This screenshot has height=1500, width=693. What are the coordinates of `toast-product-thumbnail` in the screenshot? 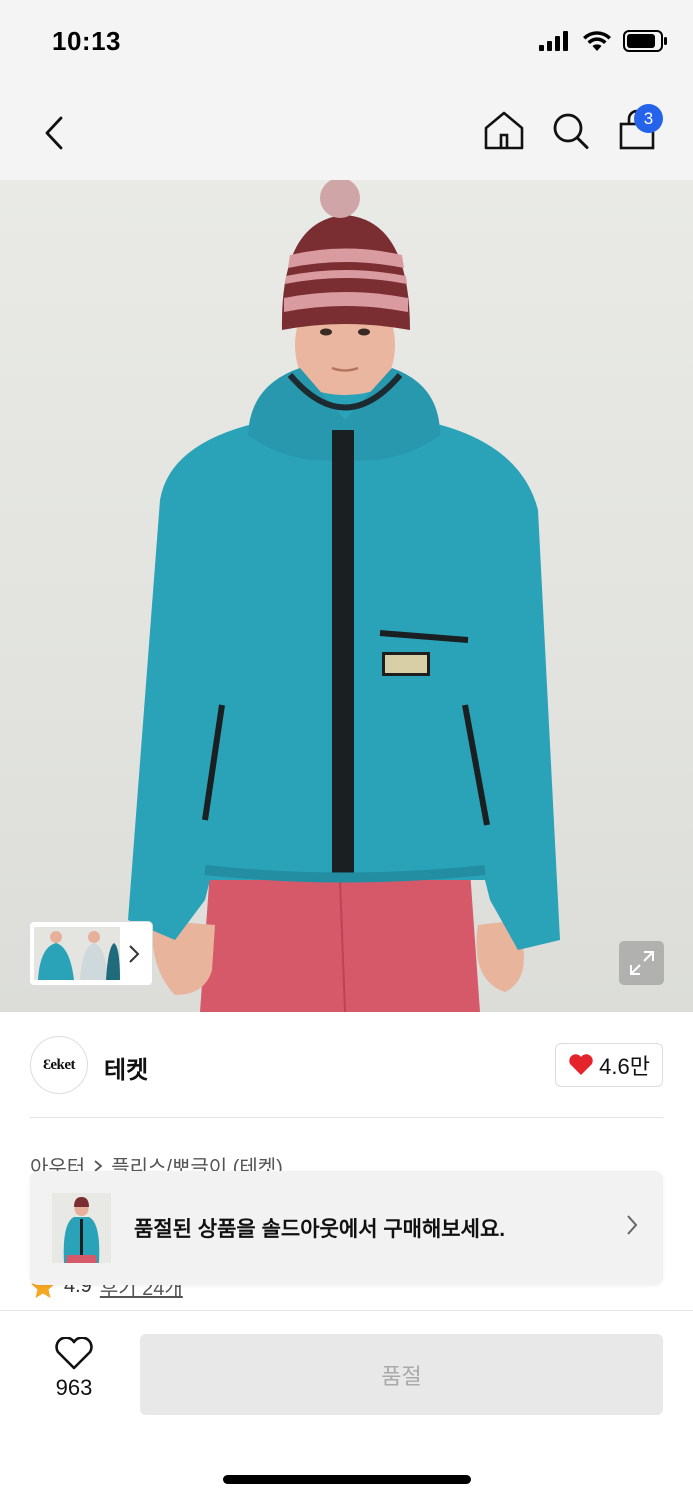 It's located at (81, 1228).